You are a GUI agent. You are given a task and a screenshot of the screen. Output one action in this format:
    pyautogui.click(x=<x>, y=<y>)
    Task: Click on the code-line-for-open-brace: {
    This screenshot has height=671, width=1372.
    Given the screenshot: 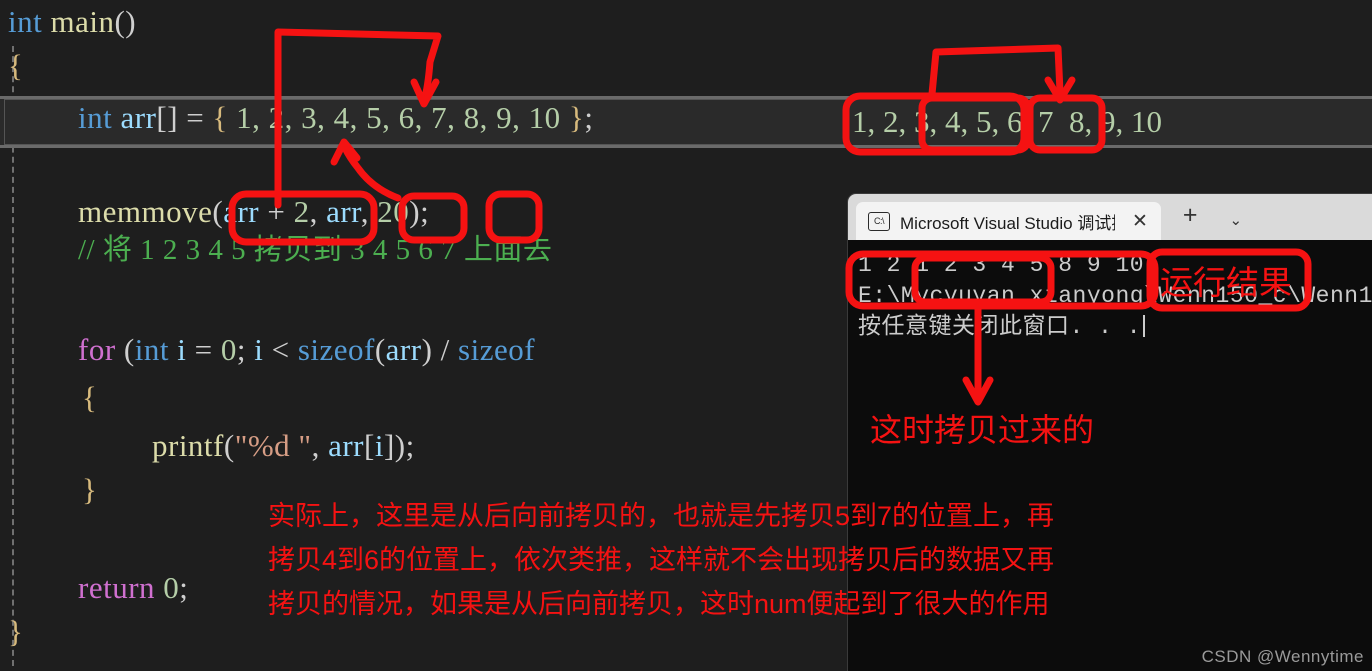 What is the action you would take?
    pyautogui.click(x=89, y=398)
    